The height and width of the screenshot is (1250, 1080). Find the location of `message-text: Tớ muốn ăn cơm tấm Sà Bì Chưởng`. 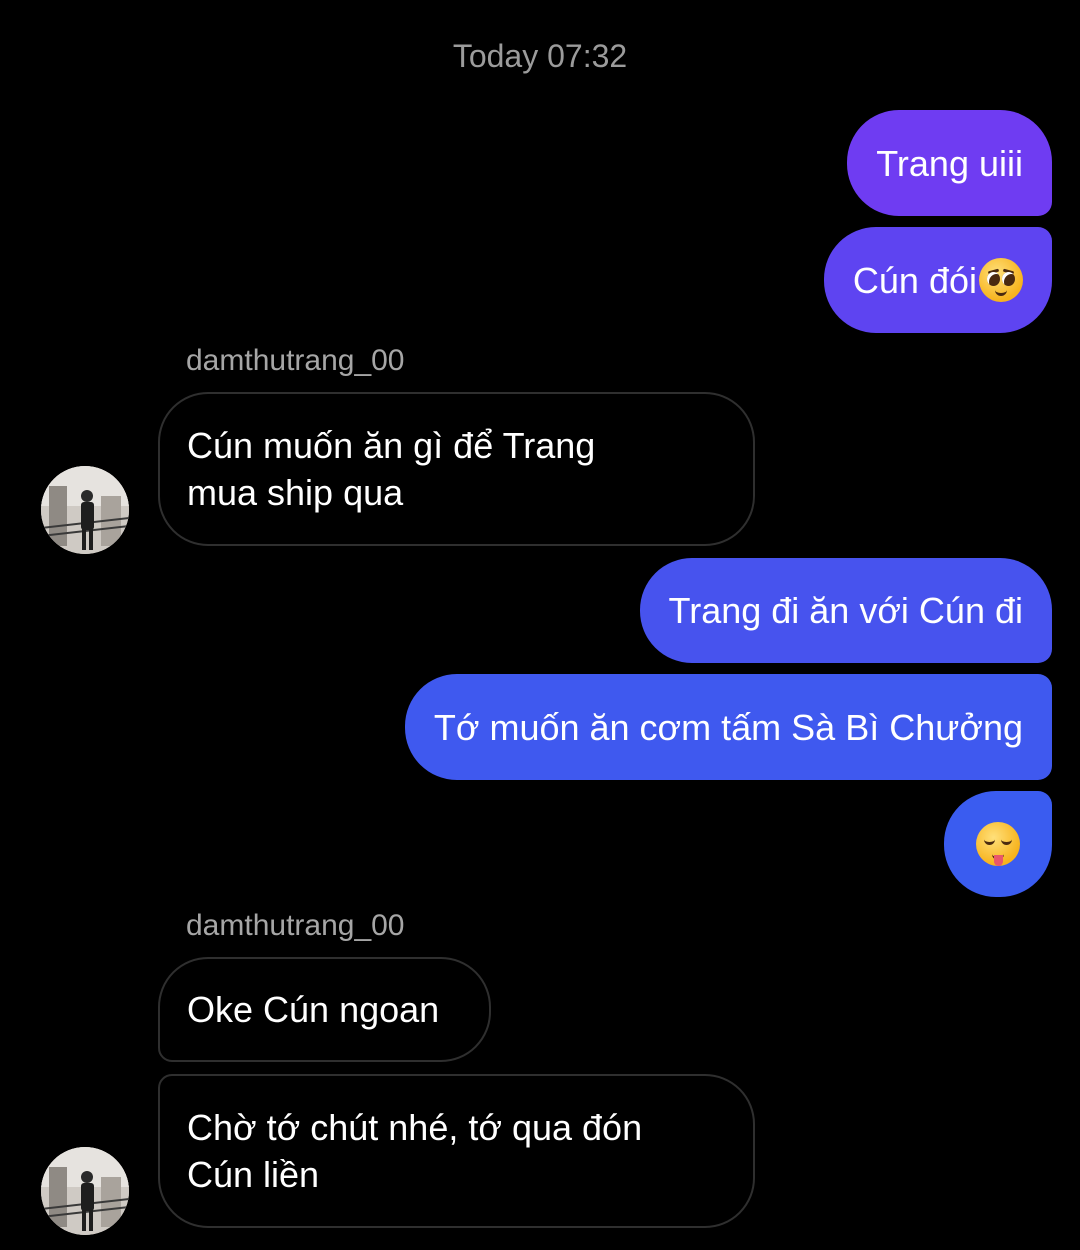

message-text: Tớ muốn ăn cơm tấm Sà Bì Chưởng is located at coordinates (728, 727).